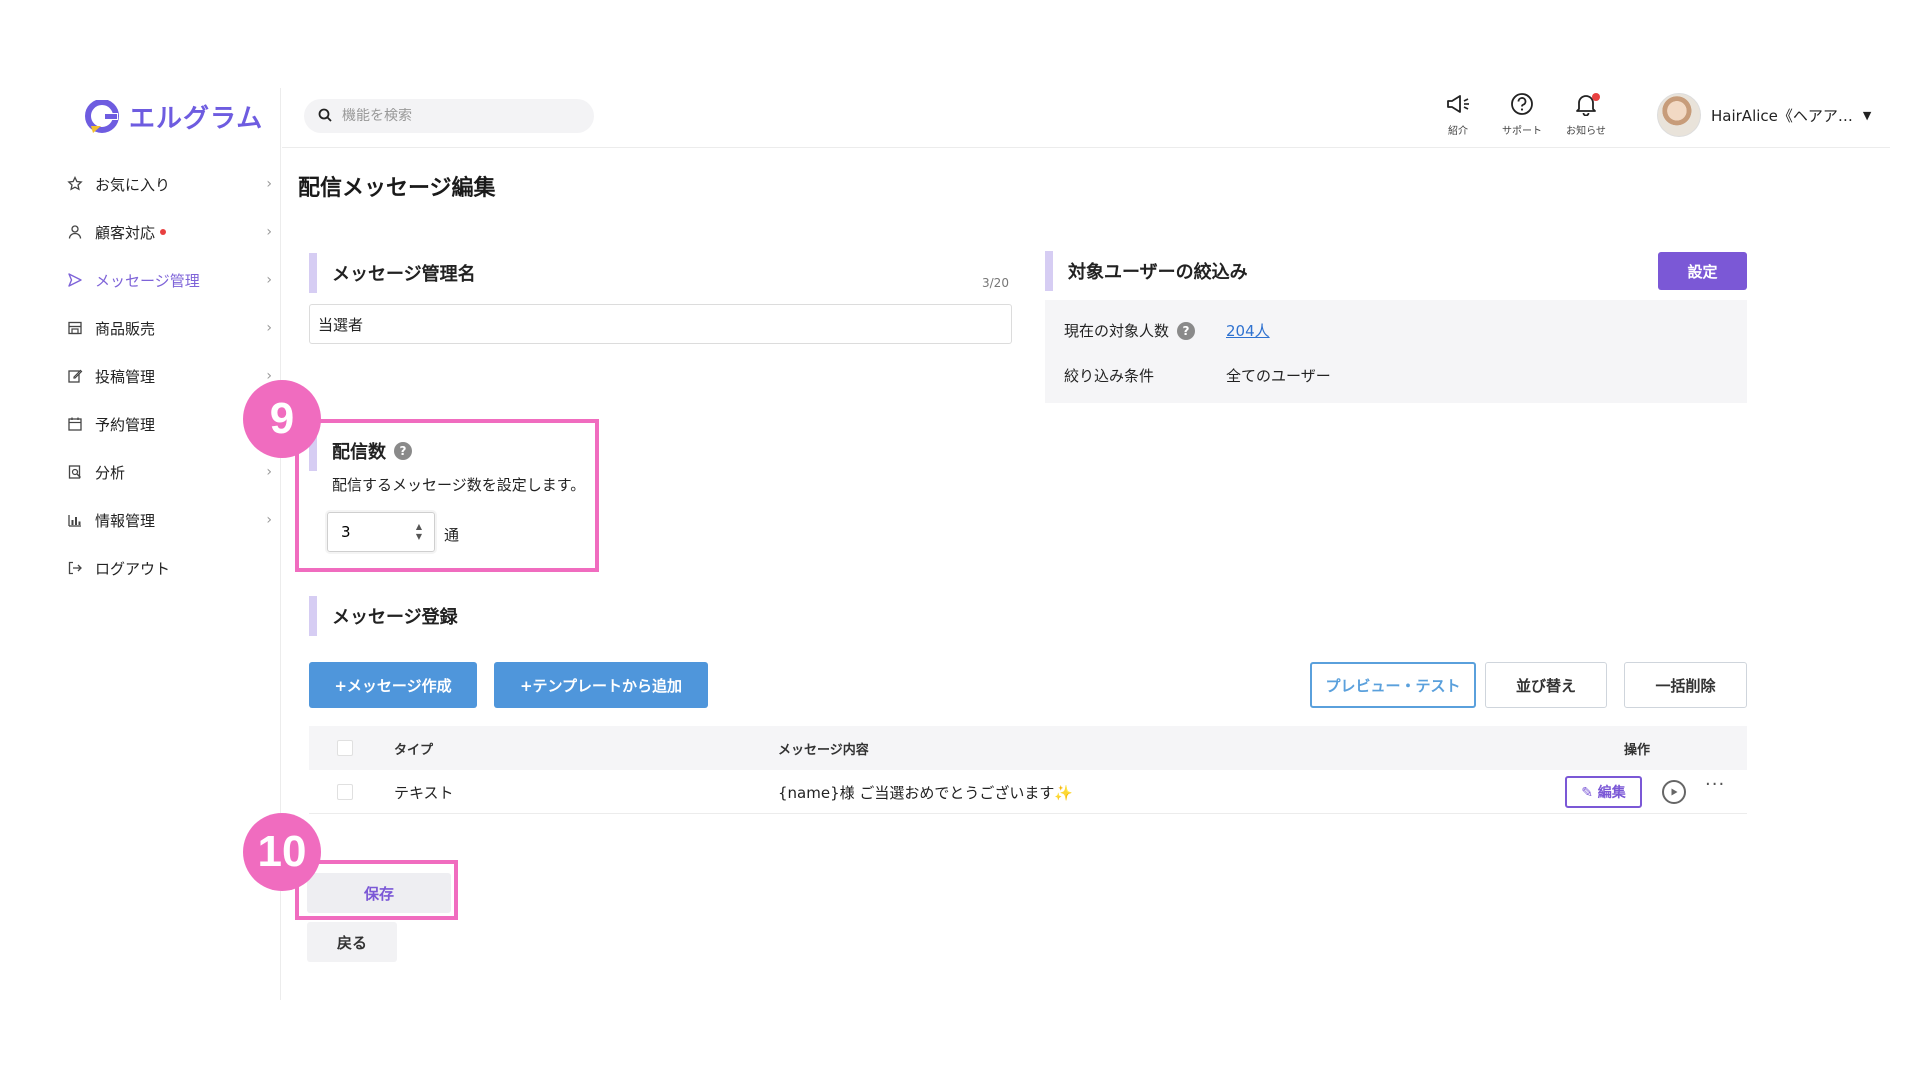  I want to click on sidebar-item-product-sales: 商品販売 ›, so click(169, 328).